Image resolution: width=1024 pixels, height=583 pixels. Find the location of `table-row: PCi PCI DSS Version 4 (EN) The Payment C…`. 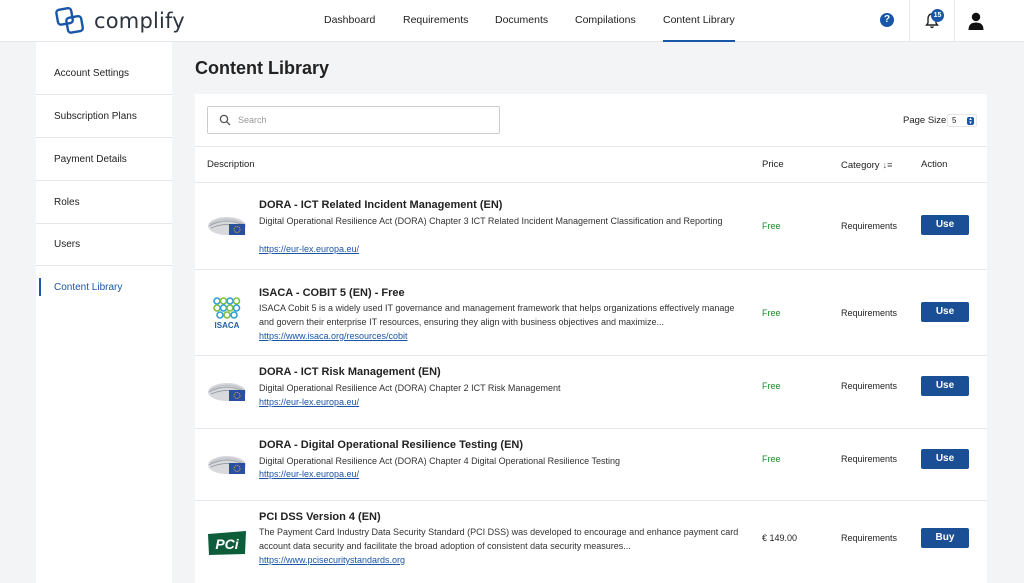

table-row: PCi PCI DSS Version 4 (EN) The Payment C… is located at coordinates (591, 542).